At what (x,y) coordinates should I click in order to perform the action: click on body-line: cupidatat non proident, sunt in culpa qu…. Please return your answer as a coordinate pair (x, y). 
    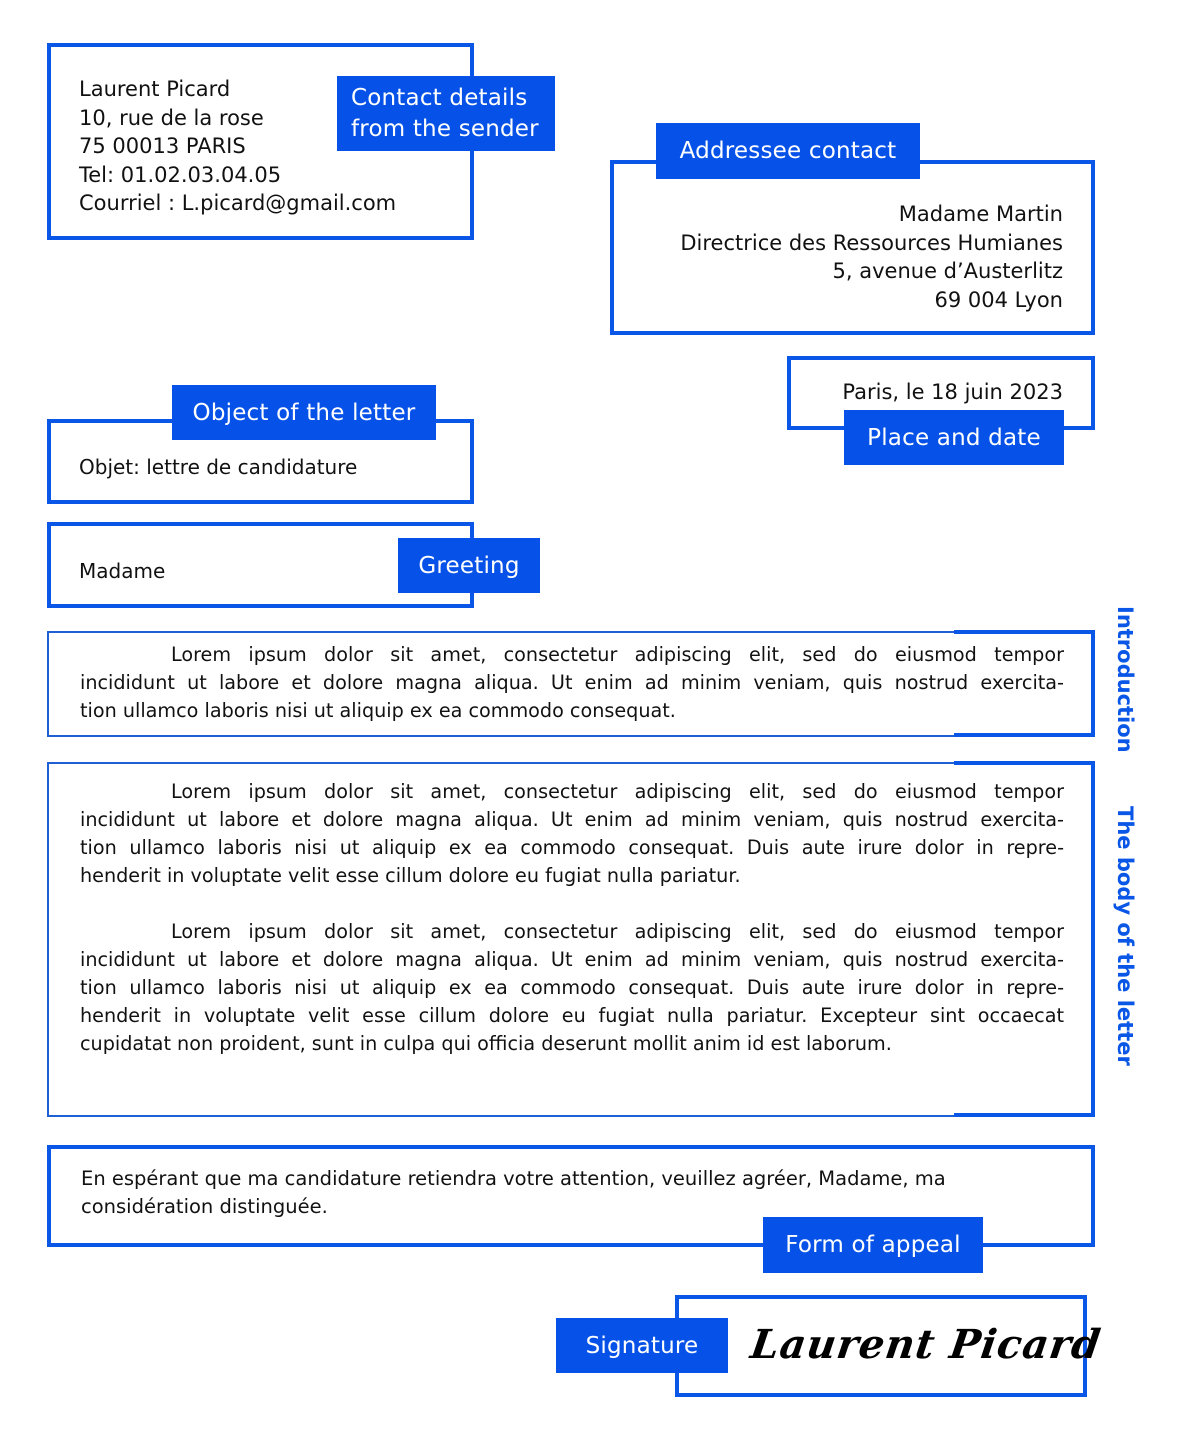
    Looking at the image, I should click on (486, 1043).